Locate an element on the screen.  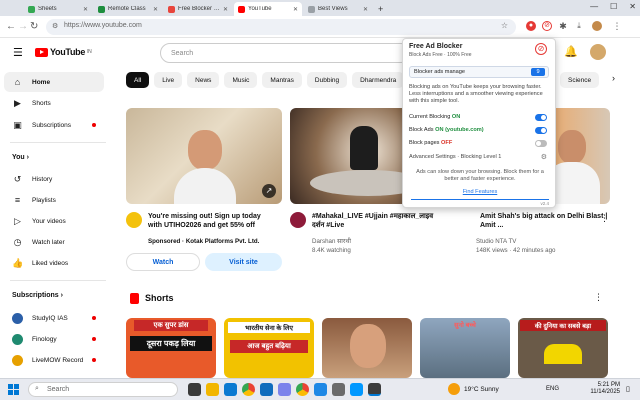
tab-label: Remote Class is located at coordinates (127, 9).